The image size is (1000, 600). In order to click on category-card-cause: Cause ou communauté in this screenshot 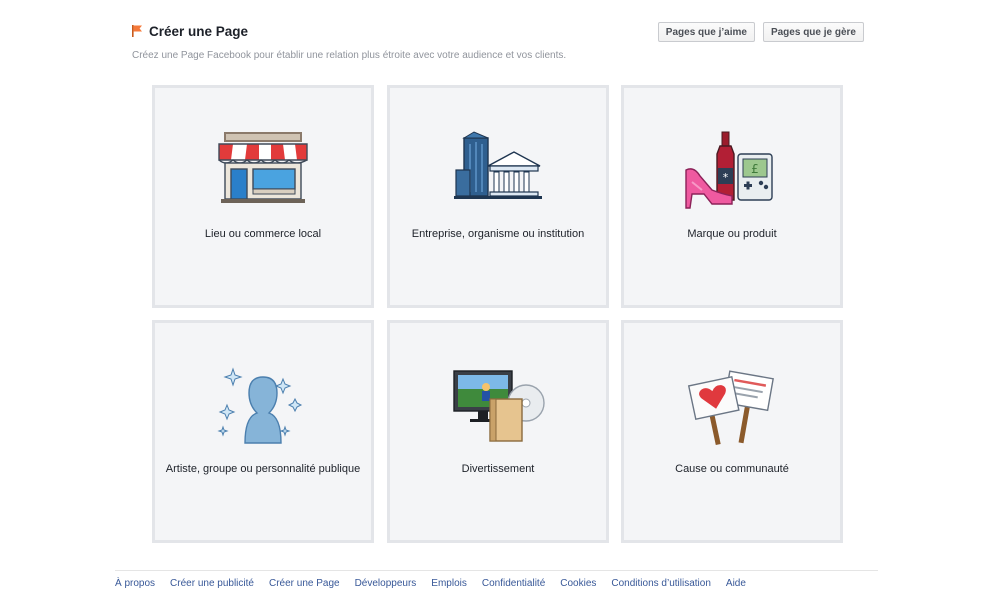, I will do `click(732, 431)`.